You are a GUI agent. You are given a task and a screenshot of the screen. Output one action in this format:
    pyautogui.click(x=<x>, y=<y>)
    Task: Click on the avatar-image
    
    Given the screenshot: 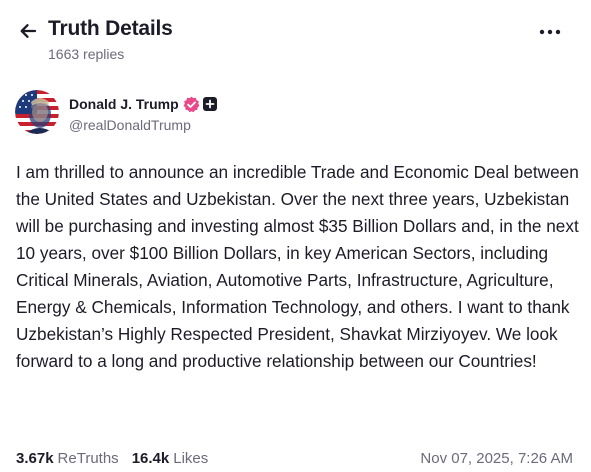 What is the action you would take?
    pyautogui.click(x=37, y=112)
    